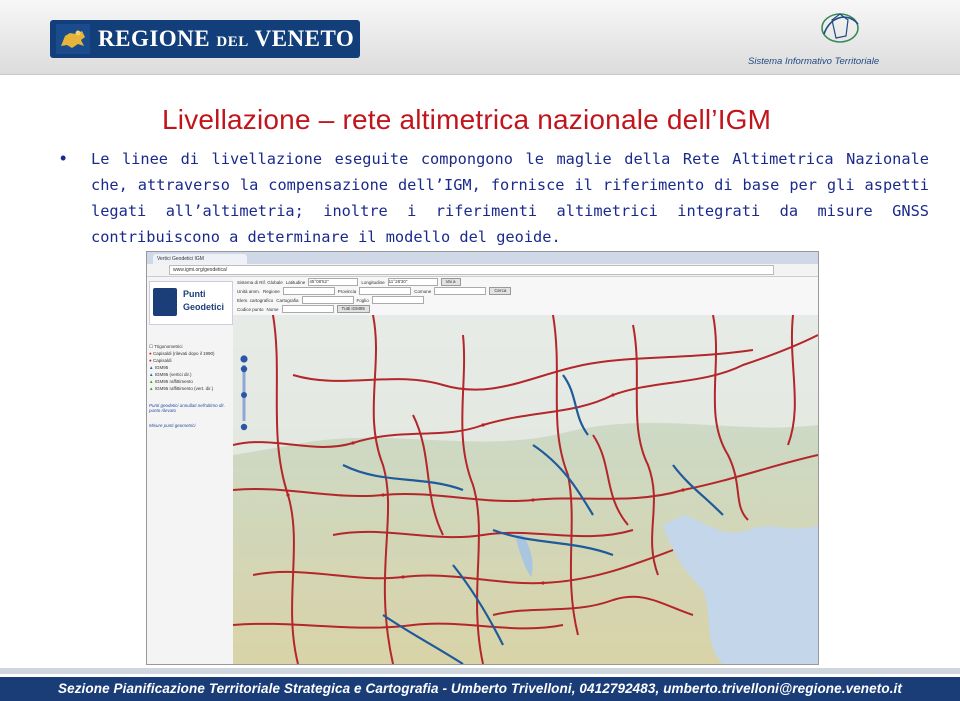  I want to click on layer-item: ● Capisaldi (rilevati dopo il 1990), so click(182, 353).